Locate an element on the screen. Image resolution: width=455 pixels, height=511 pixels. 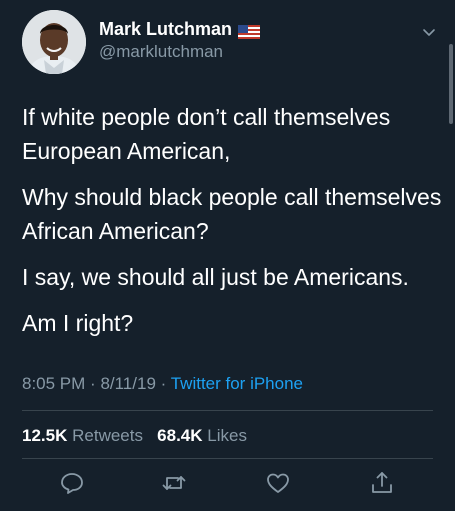
retweets-label: Retweets is located at coordinates (107, 435).